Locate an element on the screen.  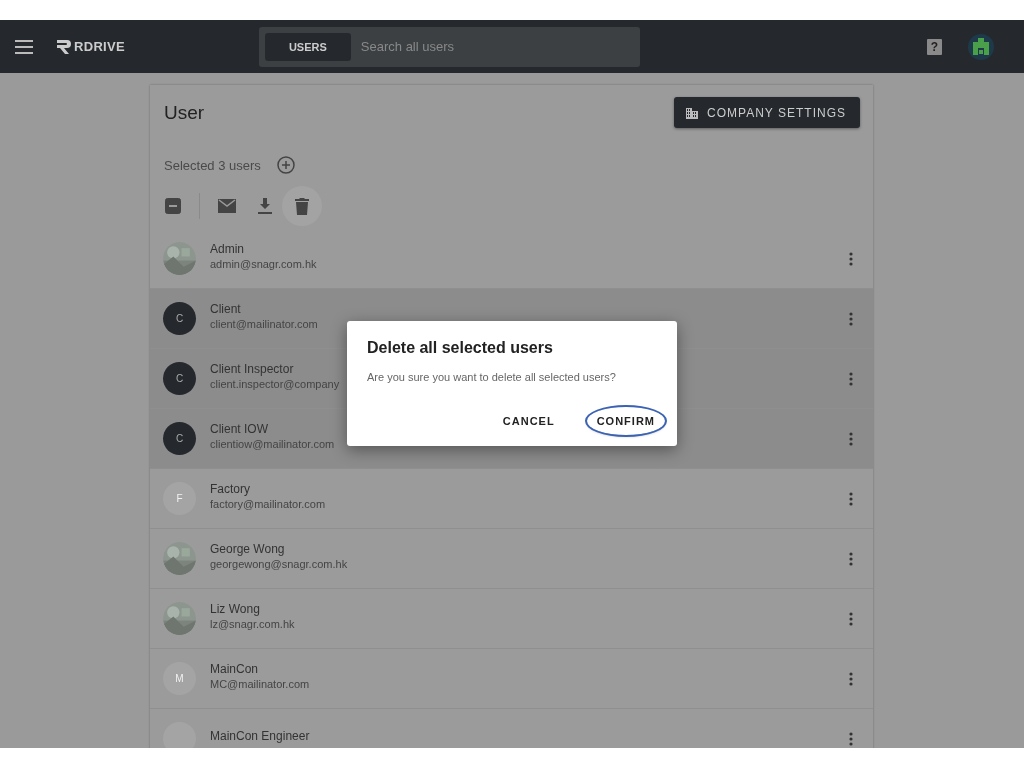
user-name: Factory is located at coordinates (230, 488).